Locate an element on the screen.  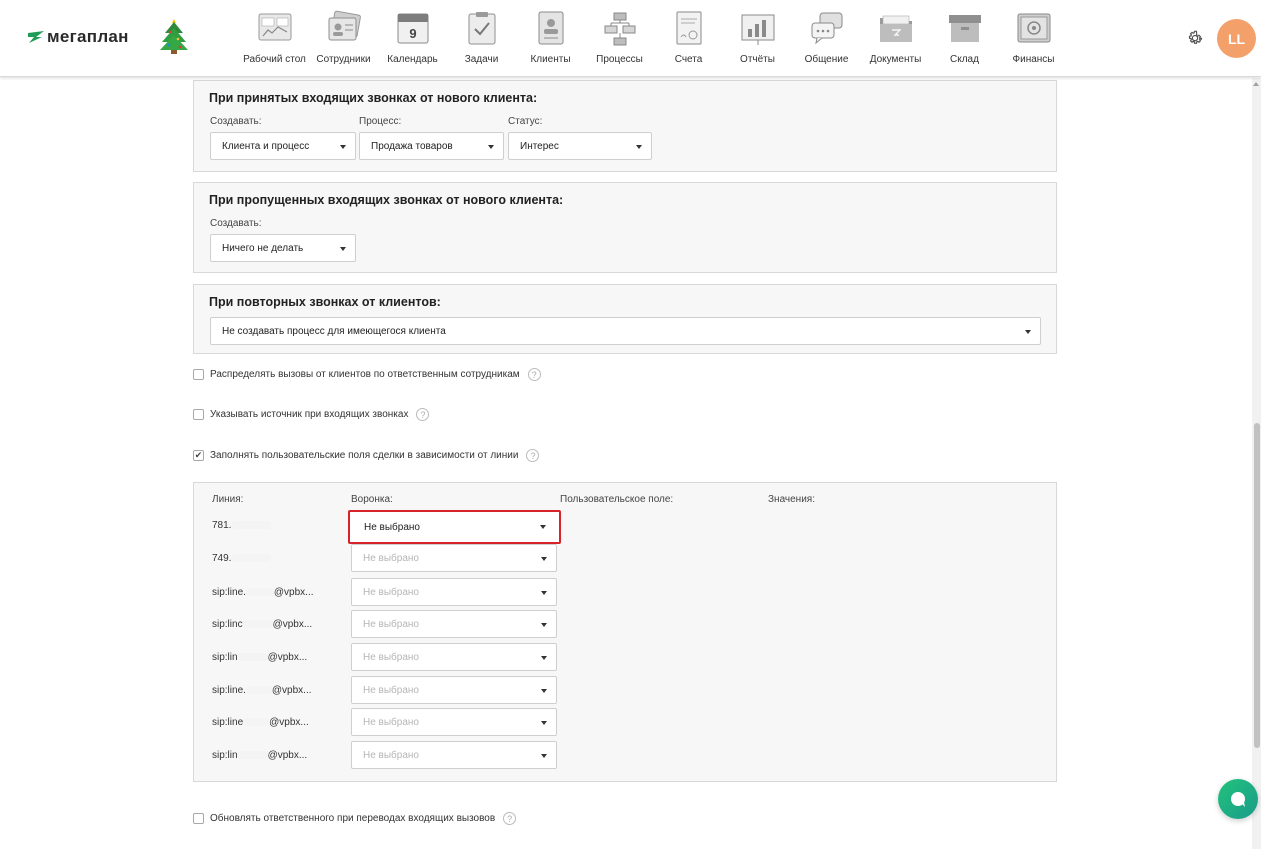
logo: мегаплан is located at coordinates (78, 37).